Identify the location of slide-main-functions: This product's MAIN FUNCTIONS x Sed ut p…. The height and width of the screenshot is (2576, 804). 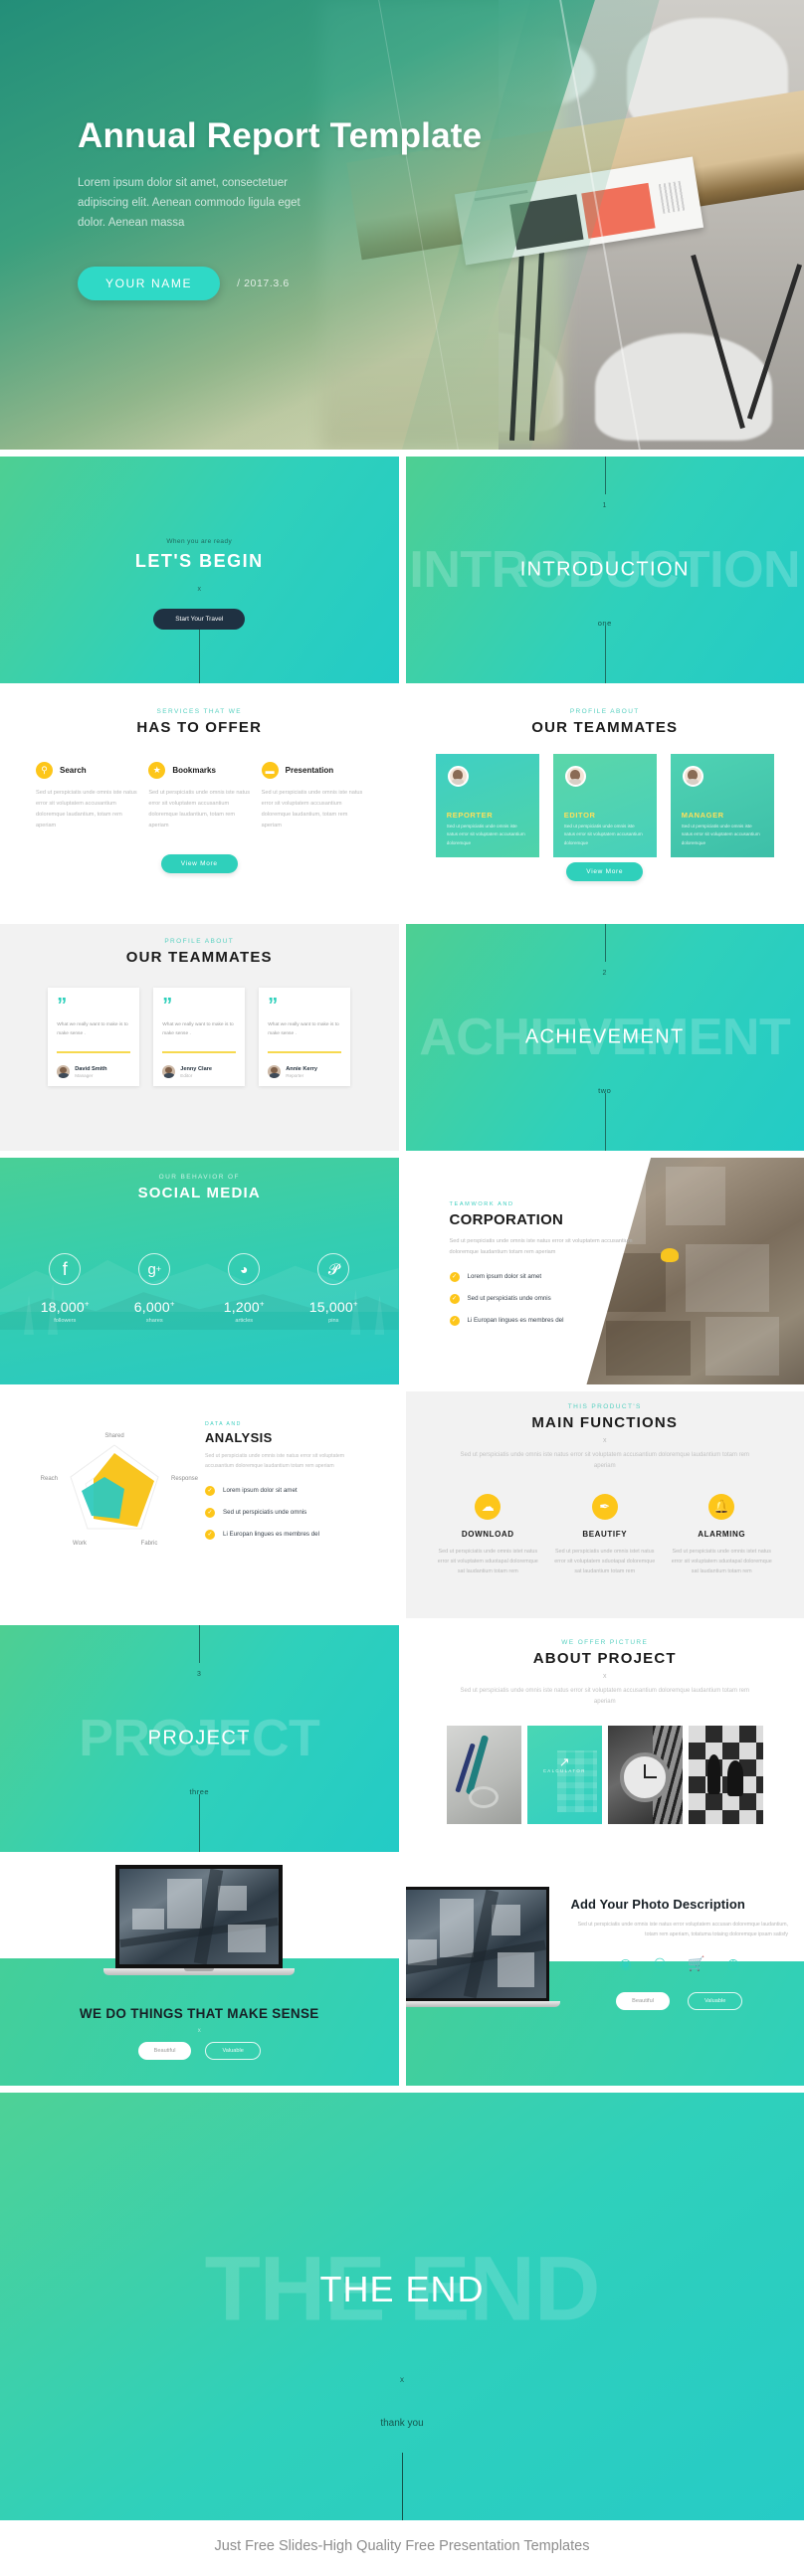
(605, 1504).